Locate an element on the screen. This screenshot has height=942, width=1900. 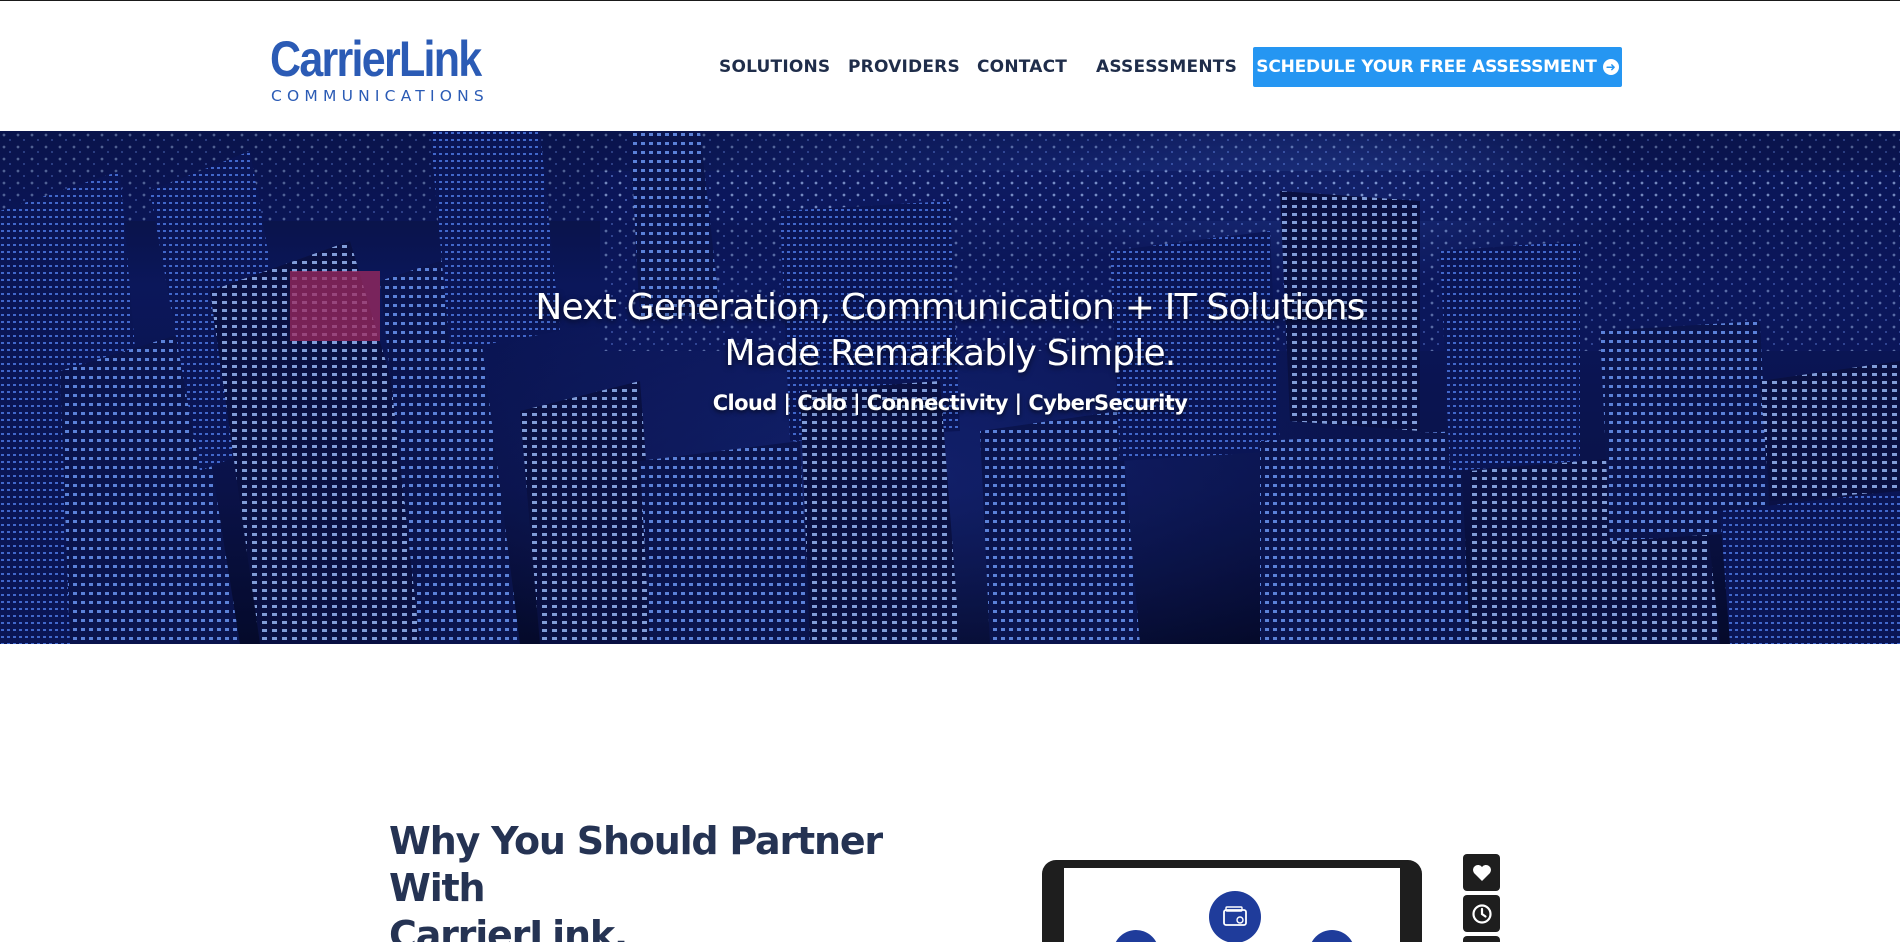
why-partner-heading: Why You Should Partner With CarrierLink. is located at coordinates (689, 880).